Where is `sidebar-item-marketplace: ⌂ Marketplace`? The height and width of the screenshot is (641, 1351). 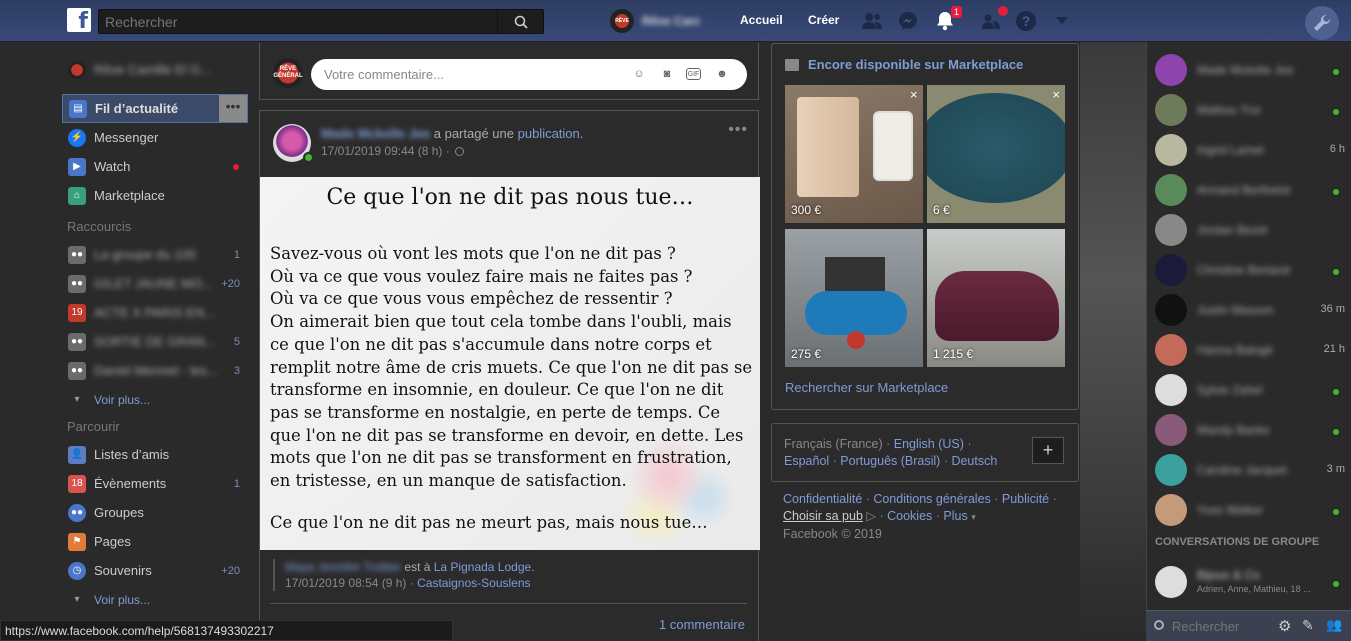
sidebar-item-marketplace: ⌂ Marketplace is located at coordinates (155, 195).